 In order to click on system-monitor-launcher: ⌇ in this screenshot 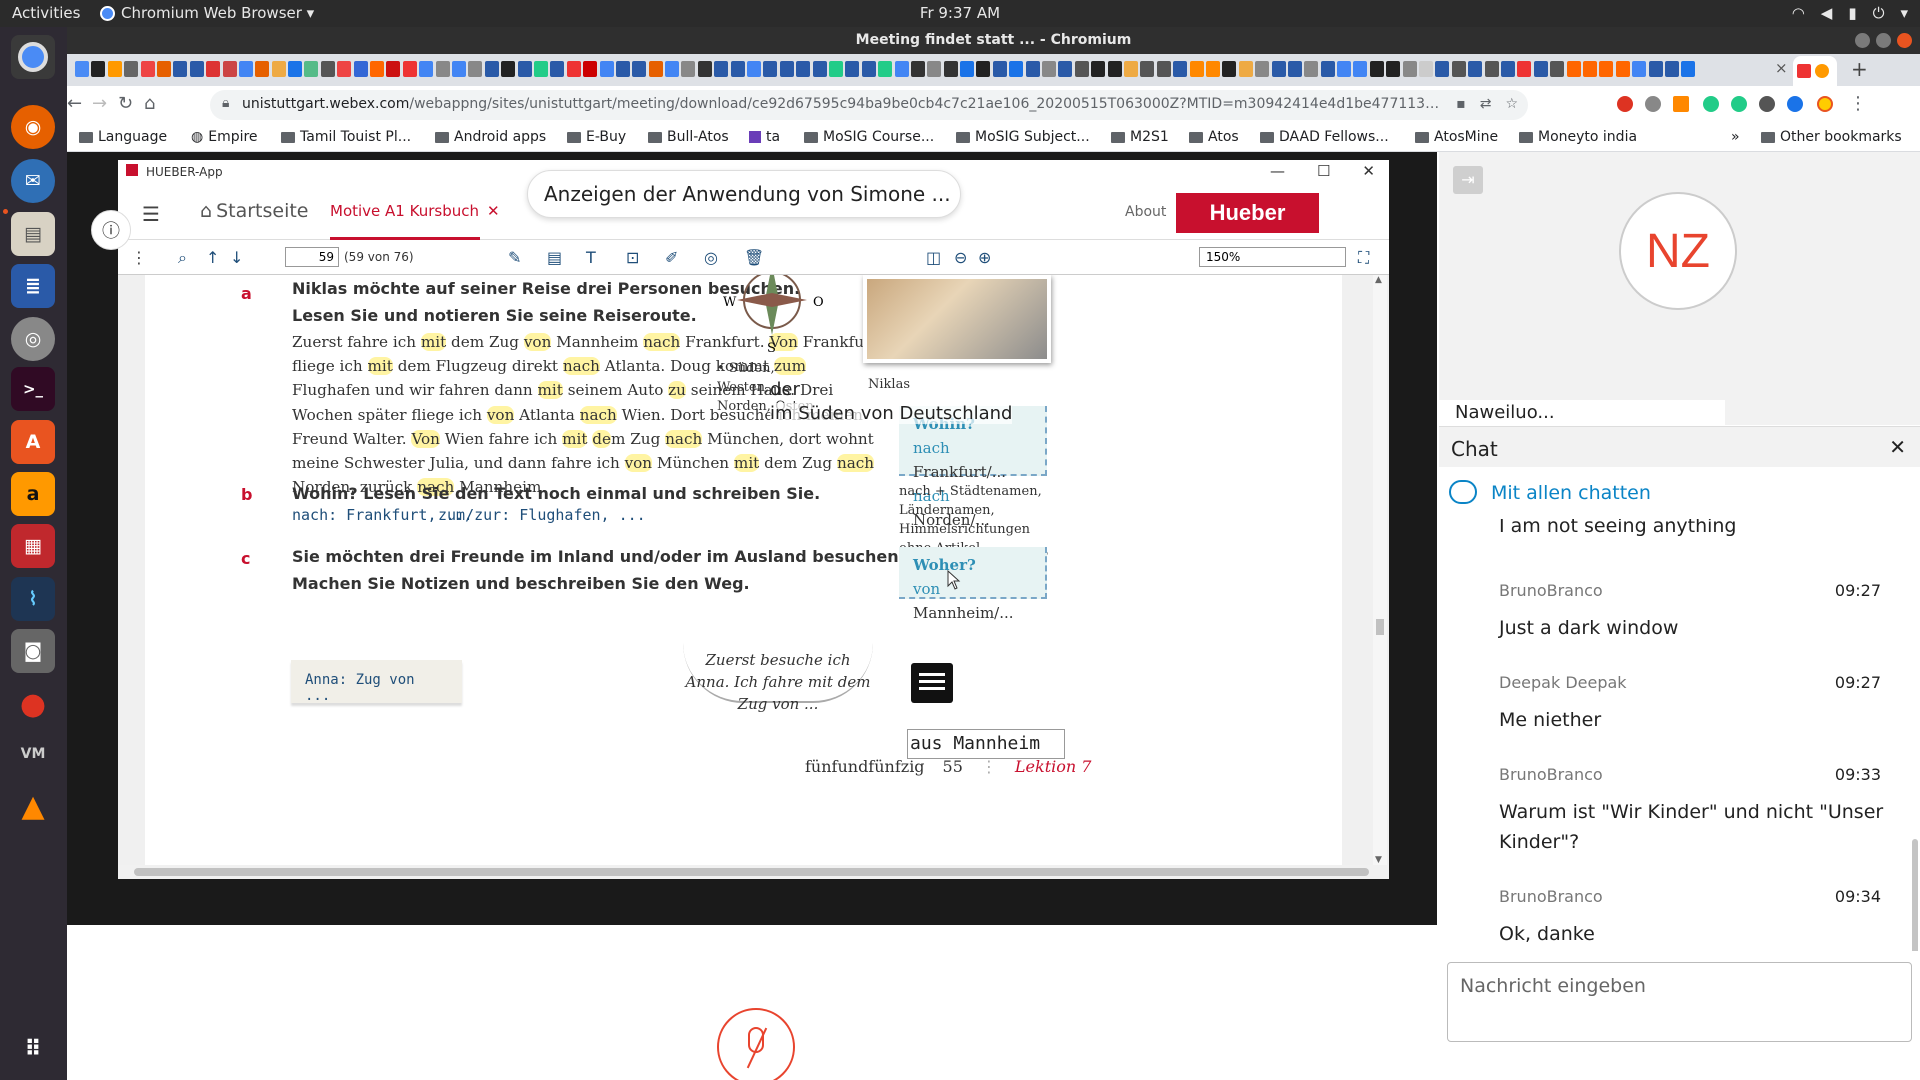, I will do `click(33, 599)`.